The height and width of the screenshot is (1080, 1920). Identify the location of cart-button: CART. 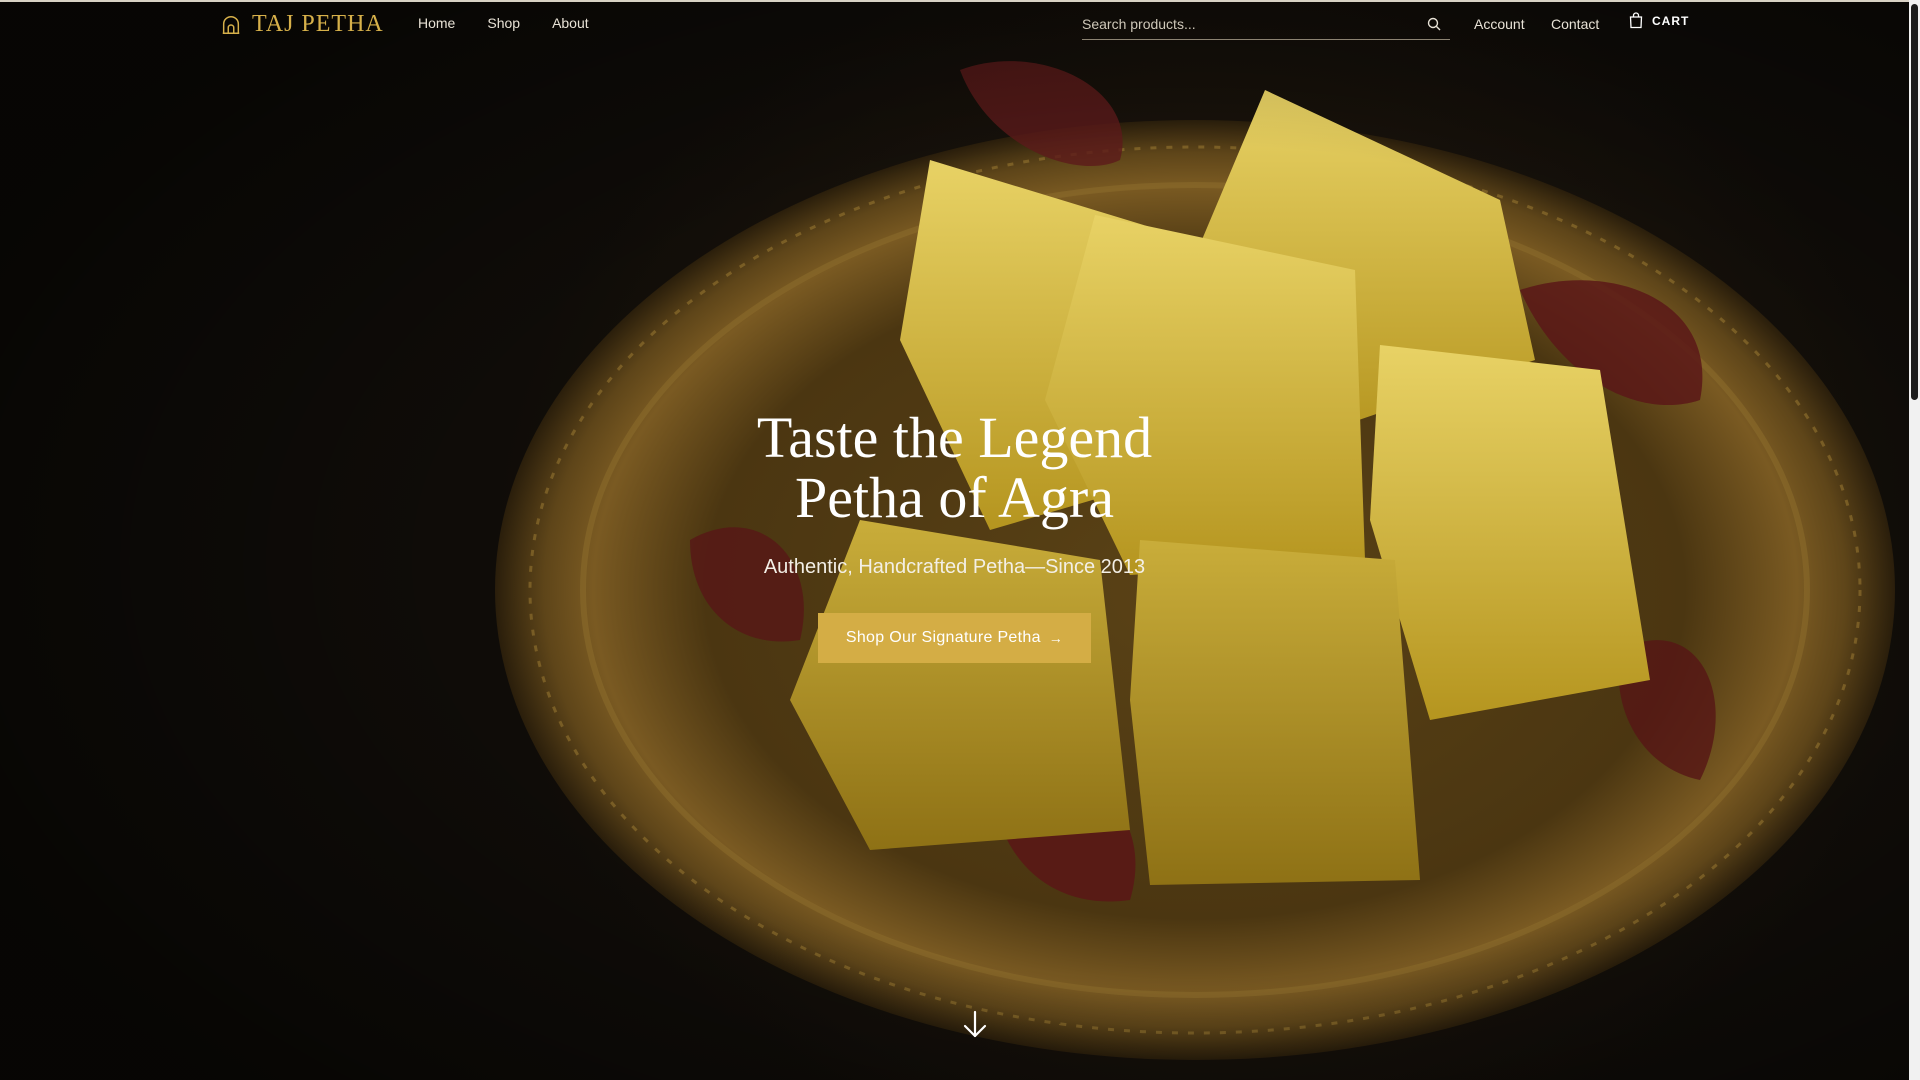
(1658, 20).